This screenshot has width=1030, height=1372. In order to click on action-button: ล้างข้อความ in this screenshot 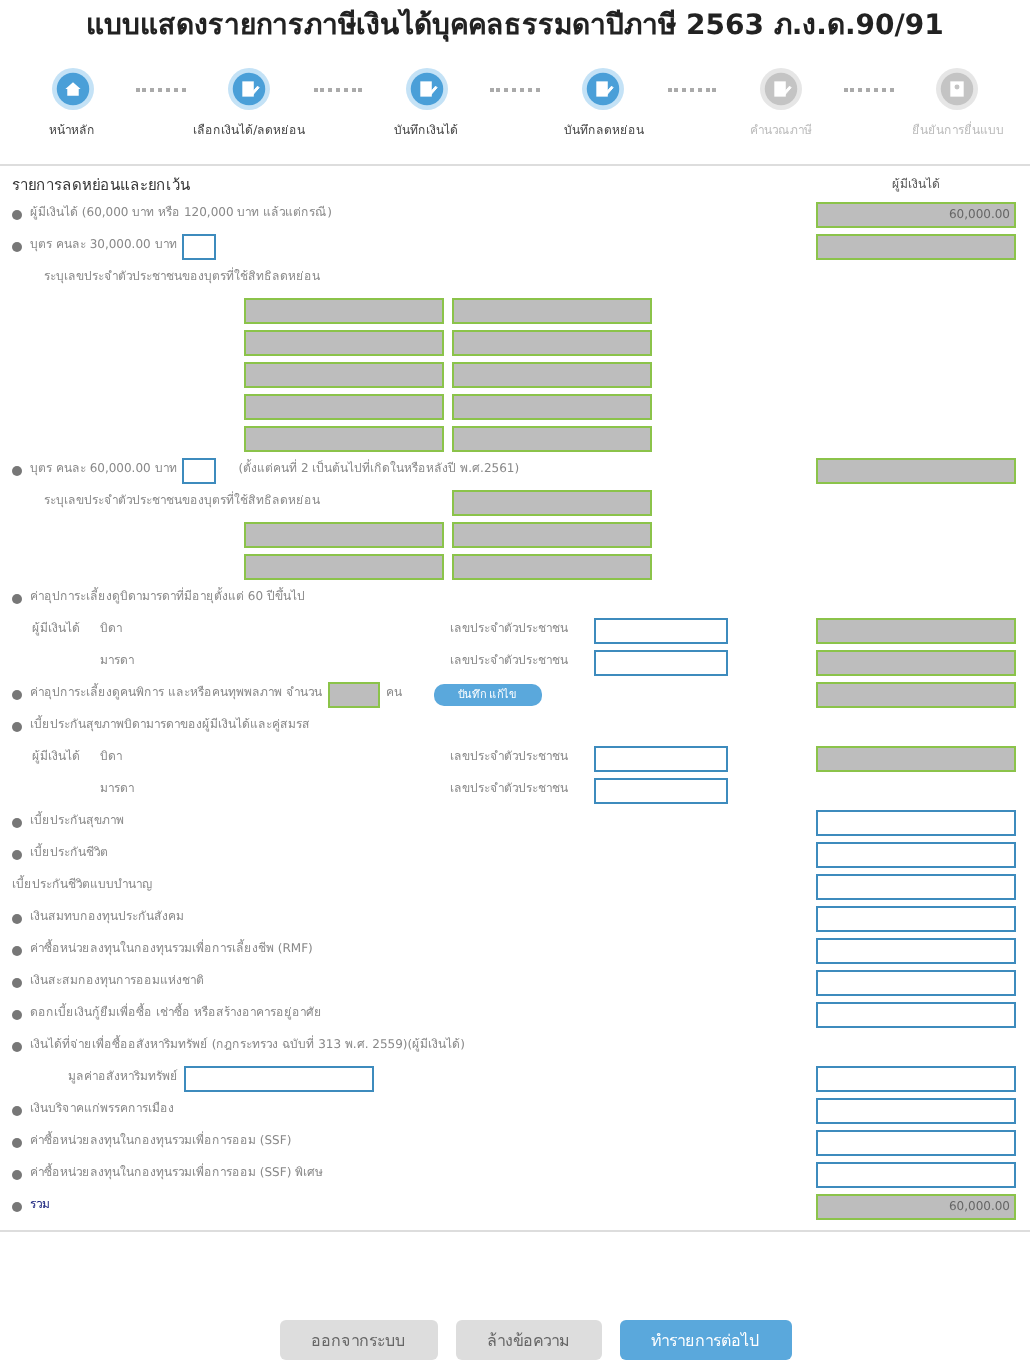, I will do `click(528, 1340)`.